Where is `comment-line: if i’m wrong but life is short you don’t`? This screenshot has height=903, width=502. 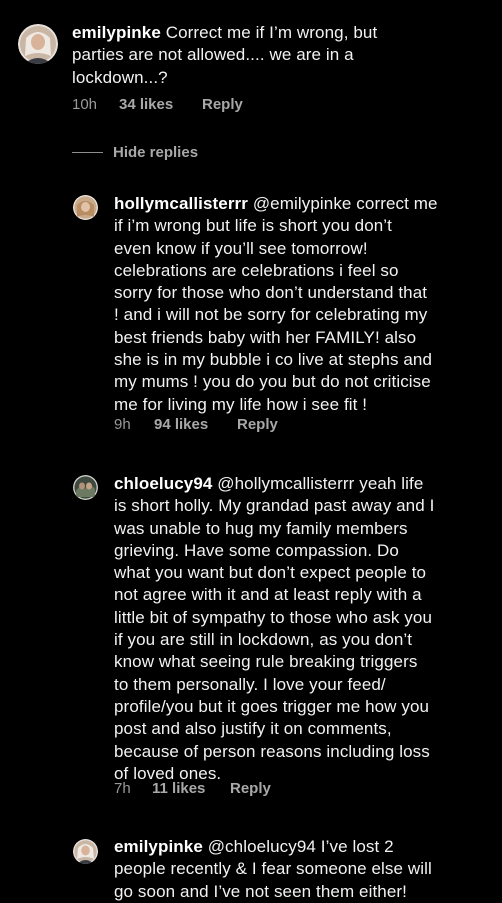 comment-line: if i’m wrong but life is short you don’t is located at coordinates (253, 226).